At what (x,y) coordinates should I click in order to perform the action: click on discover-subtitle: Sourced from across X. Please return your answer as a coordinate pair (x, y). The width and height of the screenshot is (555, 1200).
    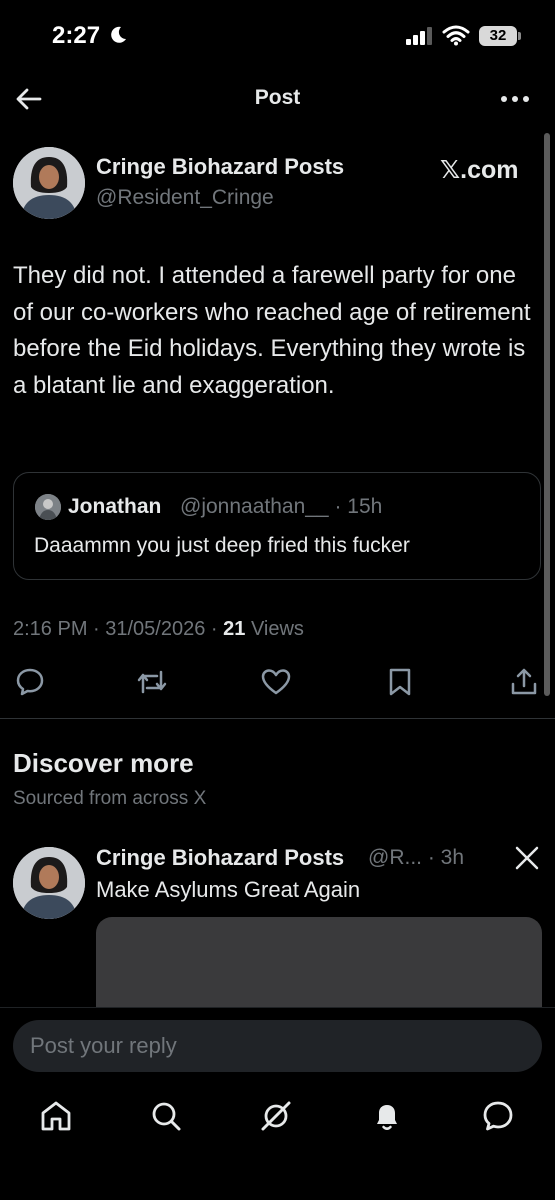
    Looking at the image, I should click on (110, 798).